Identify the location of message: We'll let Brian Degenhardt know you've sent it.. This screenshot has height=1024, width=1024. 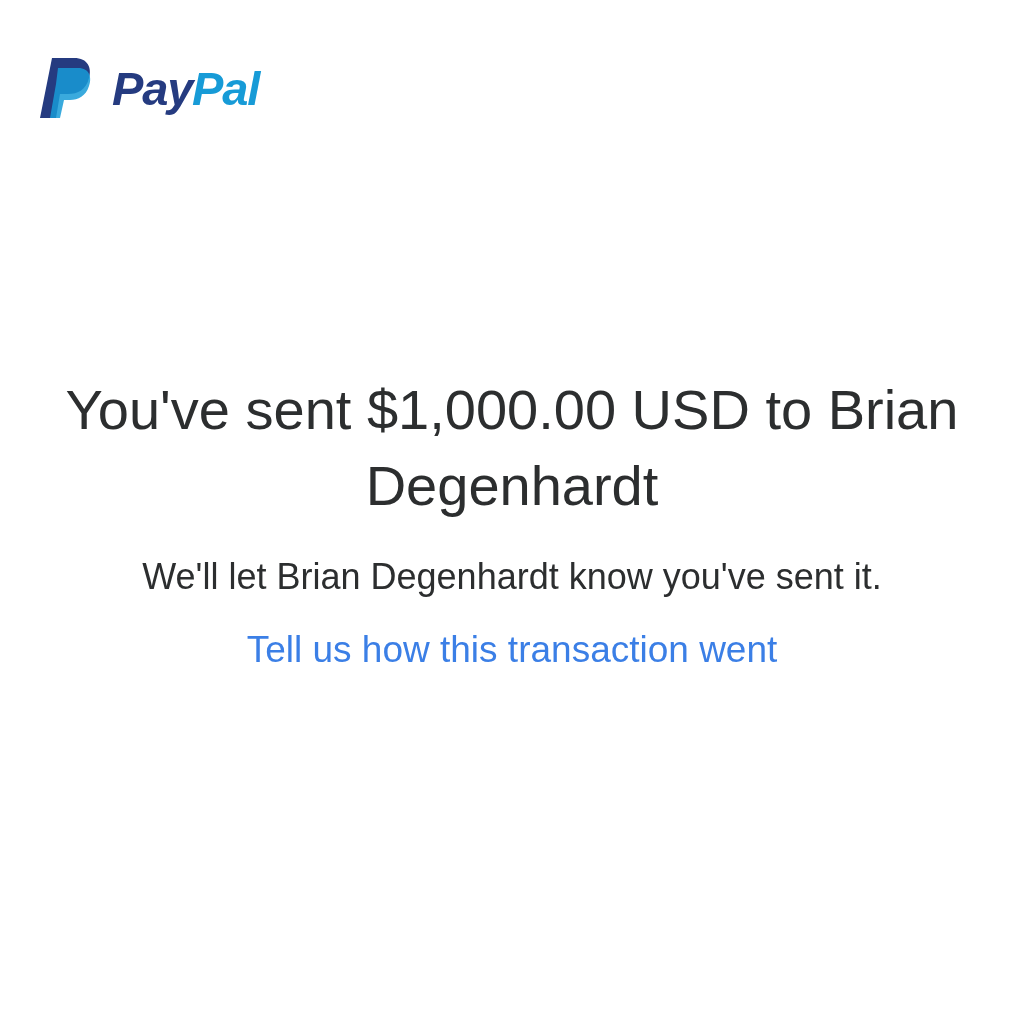
(512, 577).